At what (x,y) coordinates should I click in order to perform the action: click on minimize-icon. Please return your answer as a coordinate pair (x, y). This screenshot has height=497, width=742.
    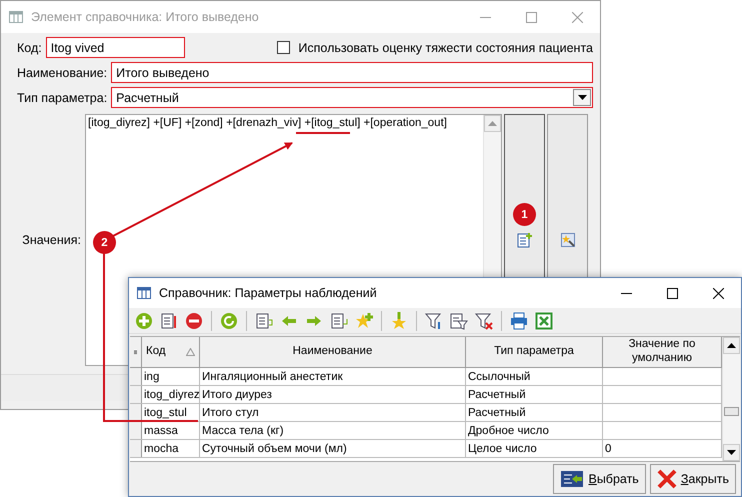
    Looking at the image, I should click on (626, 293).